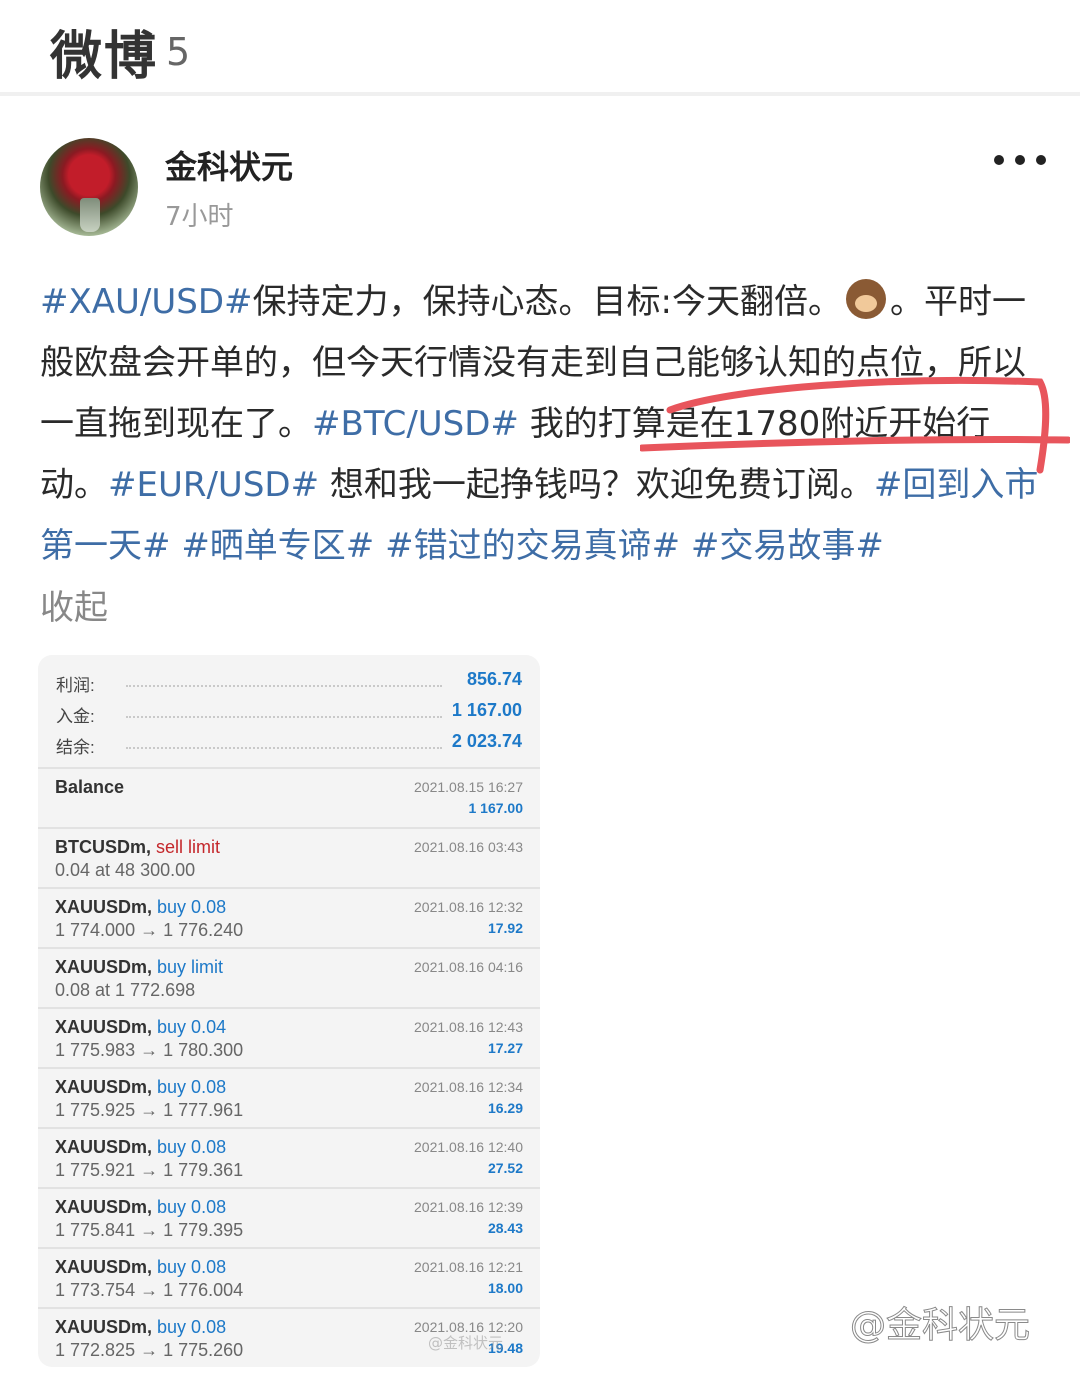 The image size is (1080, 1380). Describe the element at coordinates (125, 870) in the screenshot. I see `trade-detail: 0.04 at 48 300.00` at that location.